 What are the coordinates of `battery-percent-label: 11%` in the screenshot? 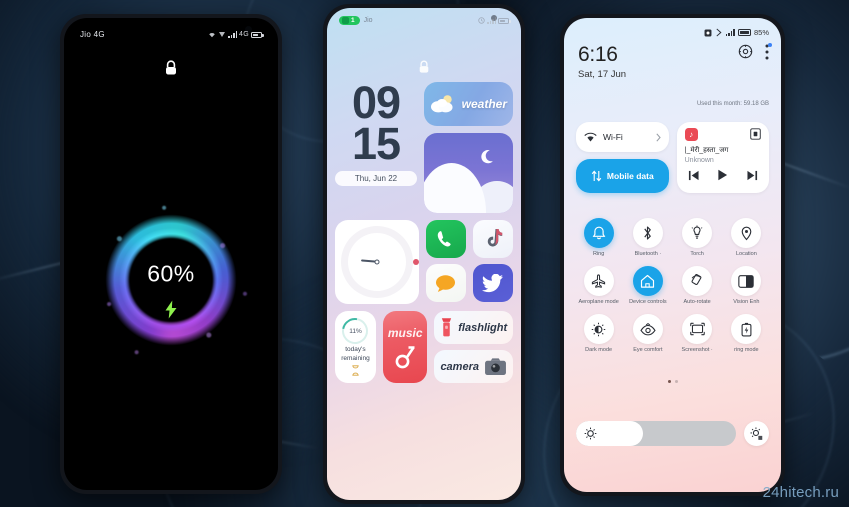 It's located at (355, 331).